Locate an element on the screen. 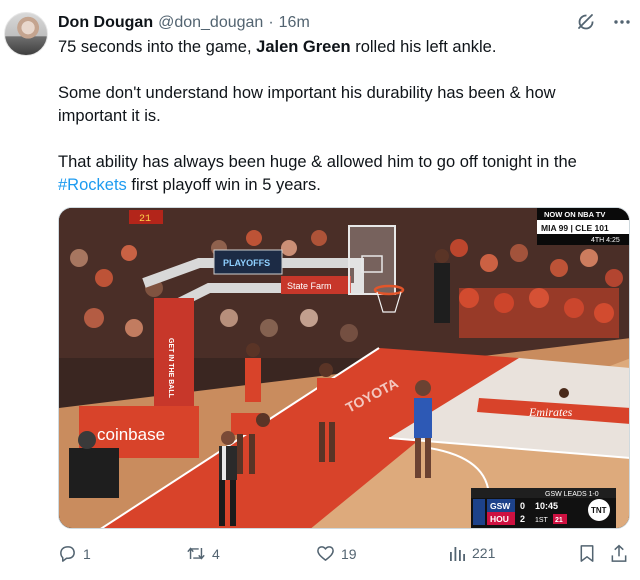 This screenshot has width=640, height=580. scorebug-series: GSW LEADS 1-0 is located at coordinates (572, 494).